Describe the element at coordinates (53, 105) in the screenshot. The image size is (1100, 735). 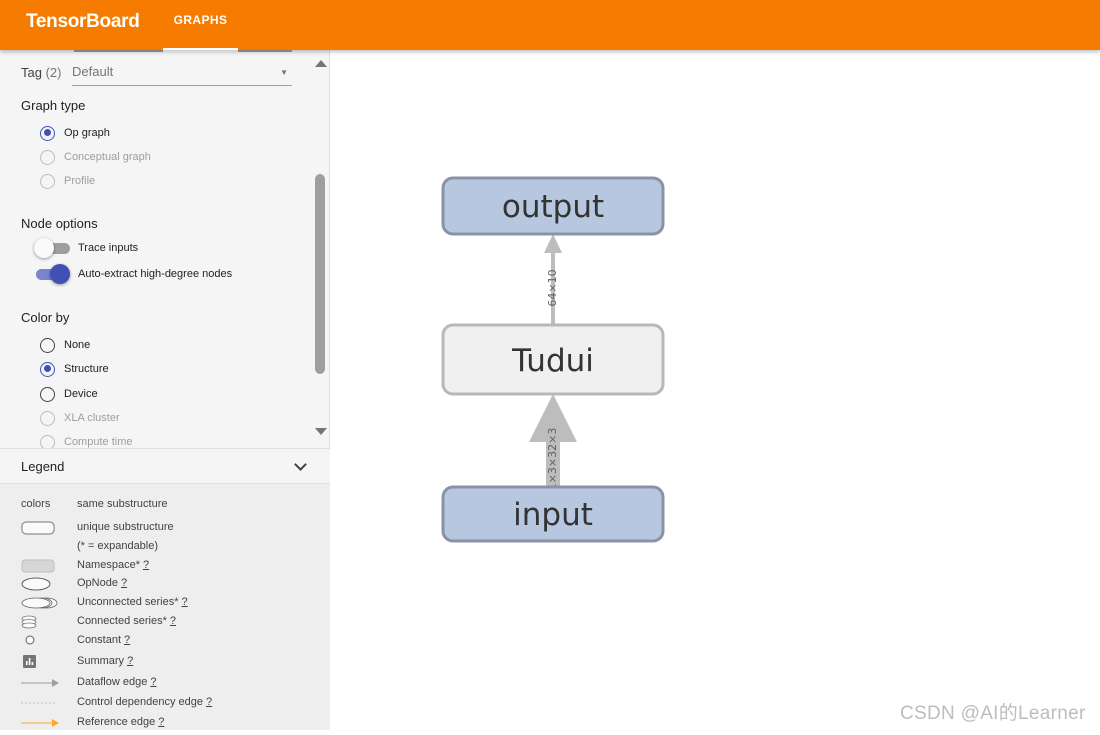
I see `graph-type-title: Graph type` at that location.